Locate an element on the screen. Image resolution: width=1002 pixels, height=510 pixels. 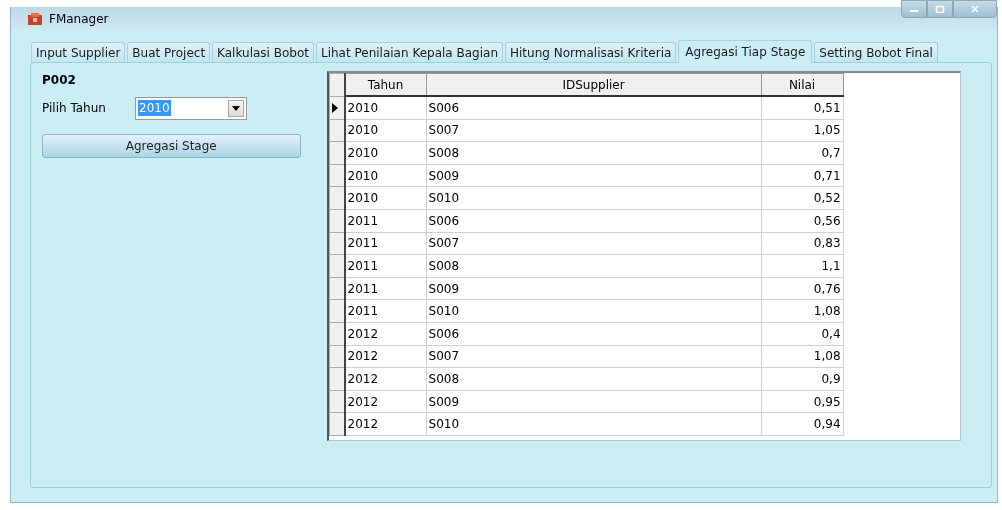
tab: Agregasi Tiap Stage is located at coordinates (745, 51).